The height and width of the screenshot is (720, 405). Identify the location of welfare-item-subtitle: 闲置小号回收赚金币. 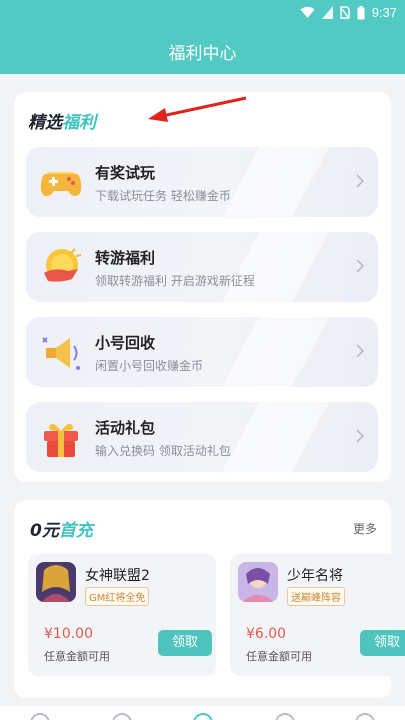
(149, 366).